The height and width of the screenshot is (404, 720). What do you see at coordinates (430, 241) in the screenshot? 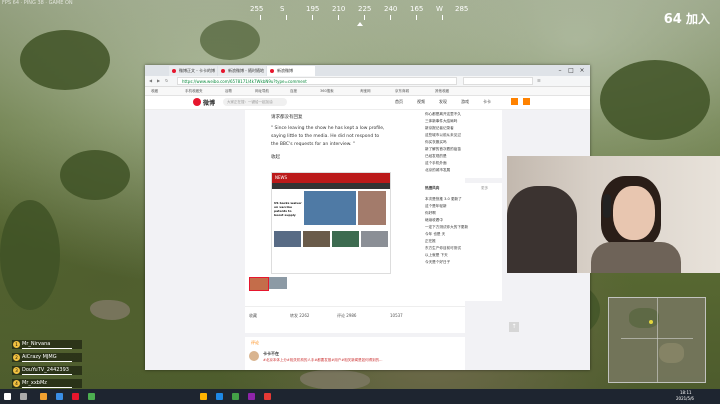
I see `hot-search-item: 正在推` at bounding box center [430, 241].